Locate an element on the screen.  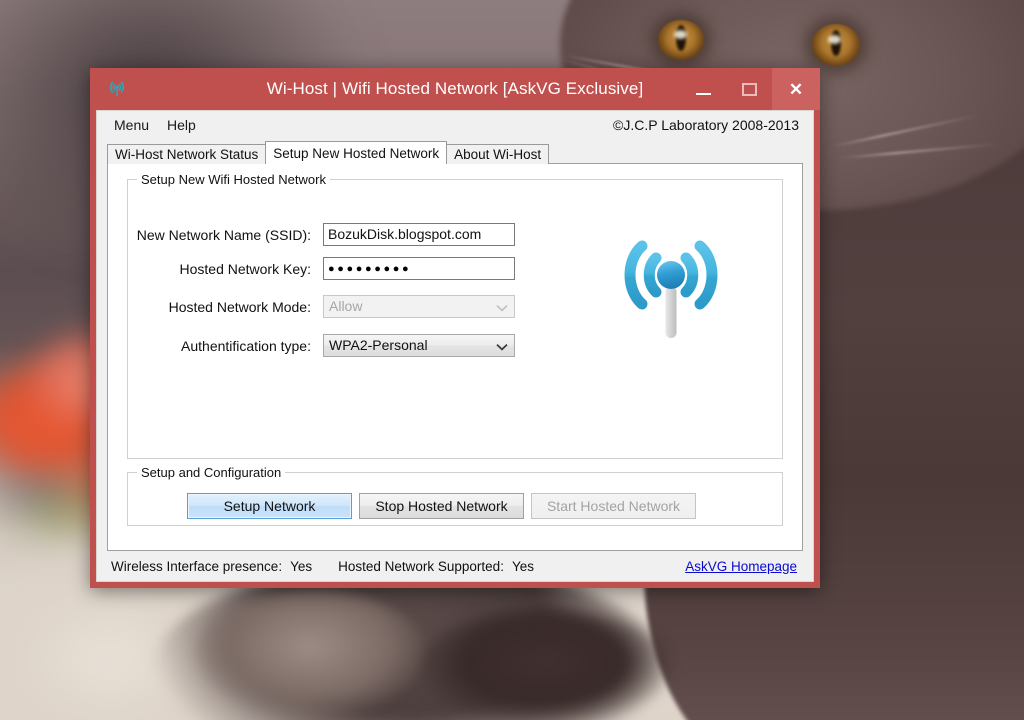
window-controls: ✕ is located at coordinates (750, 89).